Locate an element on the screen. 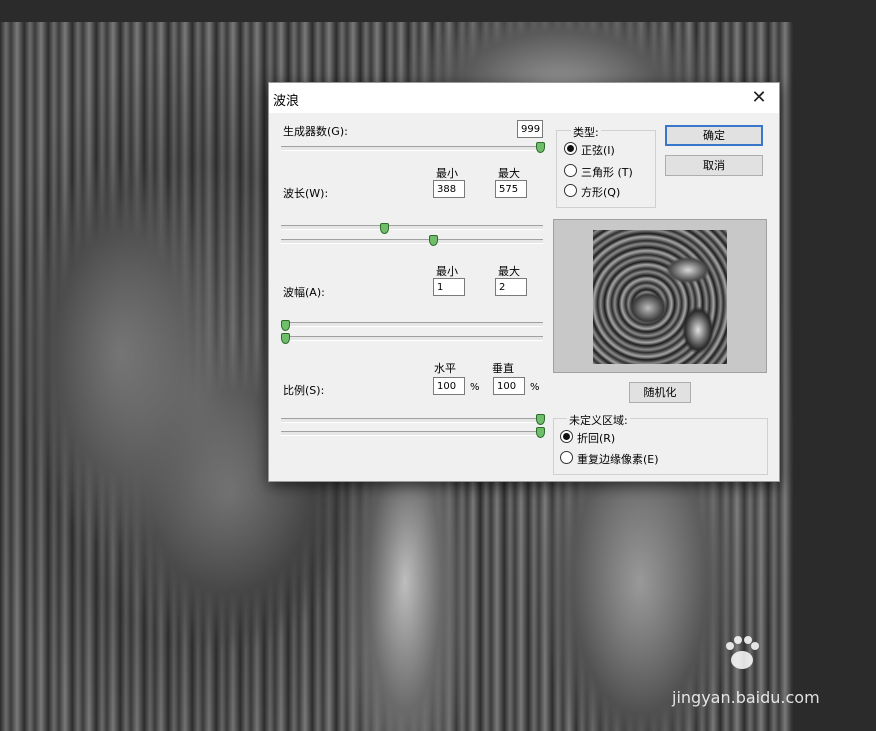 This screenshot has height=731, width=876. scale-vertical-header: 垂直 is located at coordinates (503, 368).